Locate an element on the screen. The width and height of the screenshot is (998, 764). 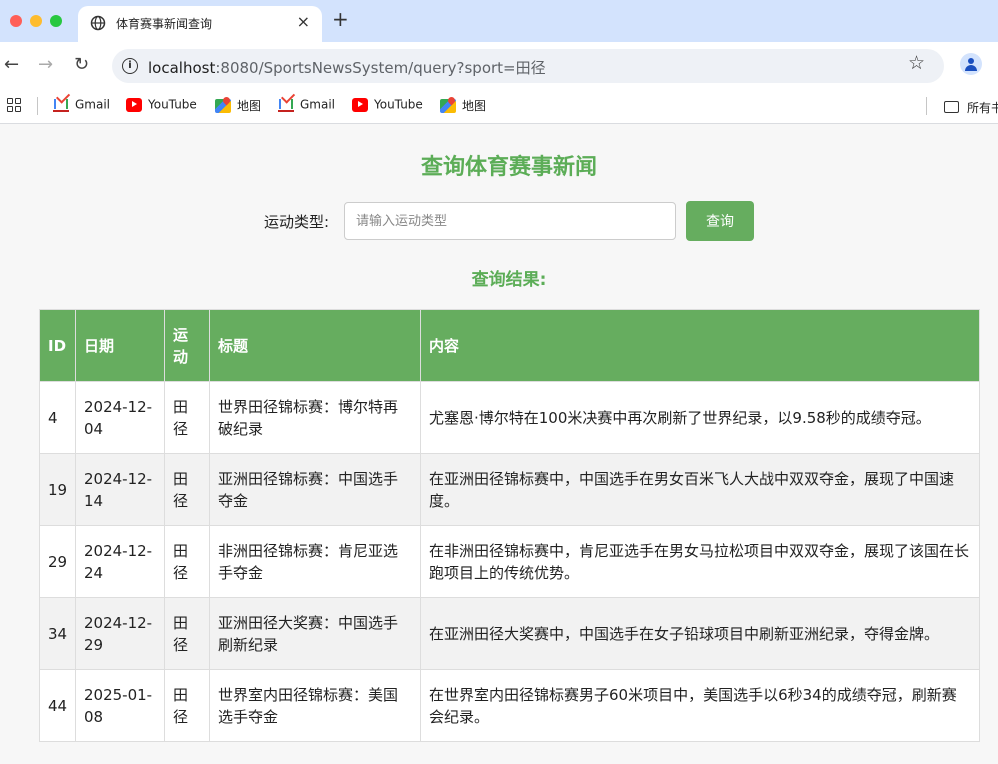
cell-title: 非洲田径锦标赛：肯尼亚选手夺金 is located at coordinates (315, 561).